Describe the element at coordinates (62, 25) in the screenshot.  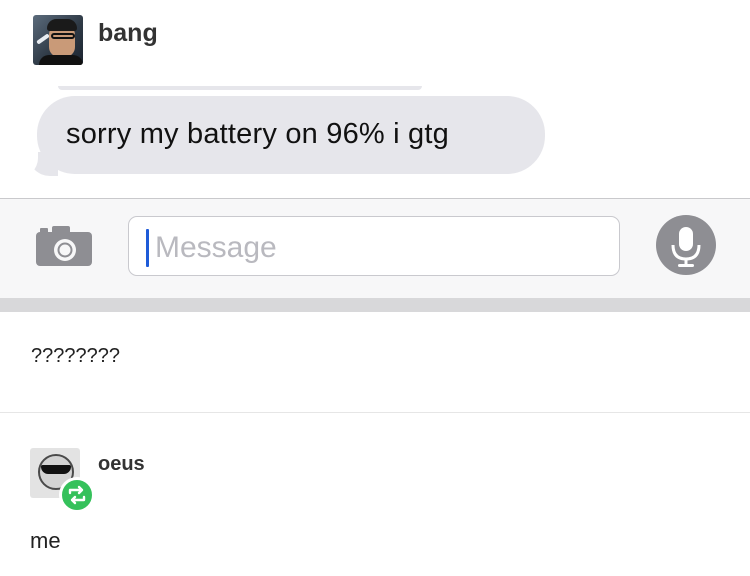
I see `avatar-hair` at that location.